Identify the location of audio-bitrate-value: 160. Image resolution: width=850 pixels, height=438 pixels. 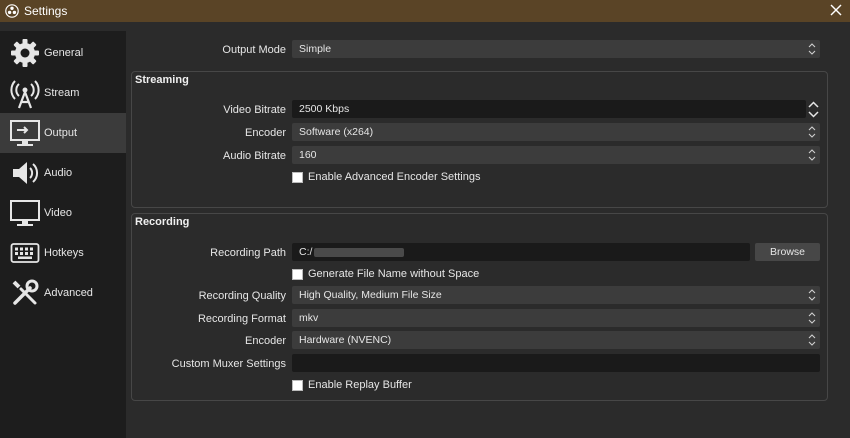
(308, 155).